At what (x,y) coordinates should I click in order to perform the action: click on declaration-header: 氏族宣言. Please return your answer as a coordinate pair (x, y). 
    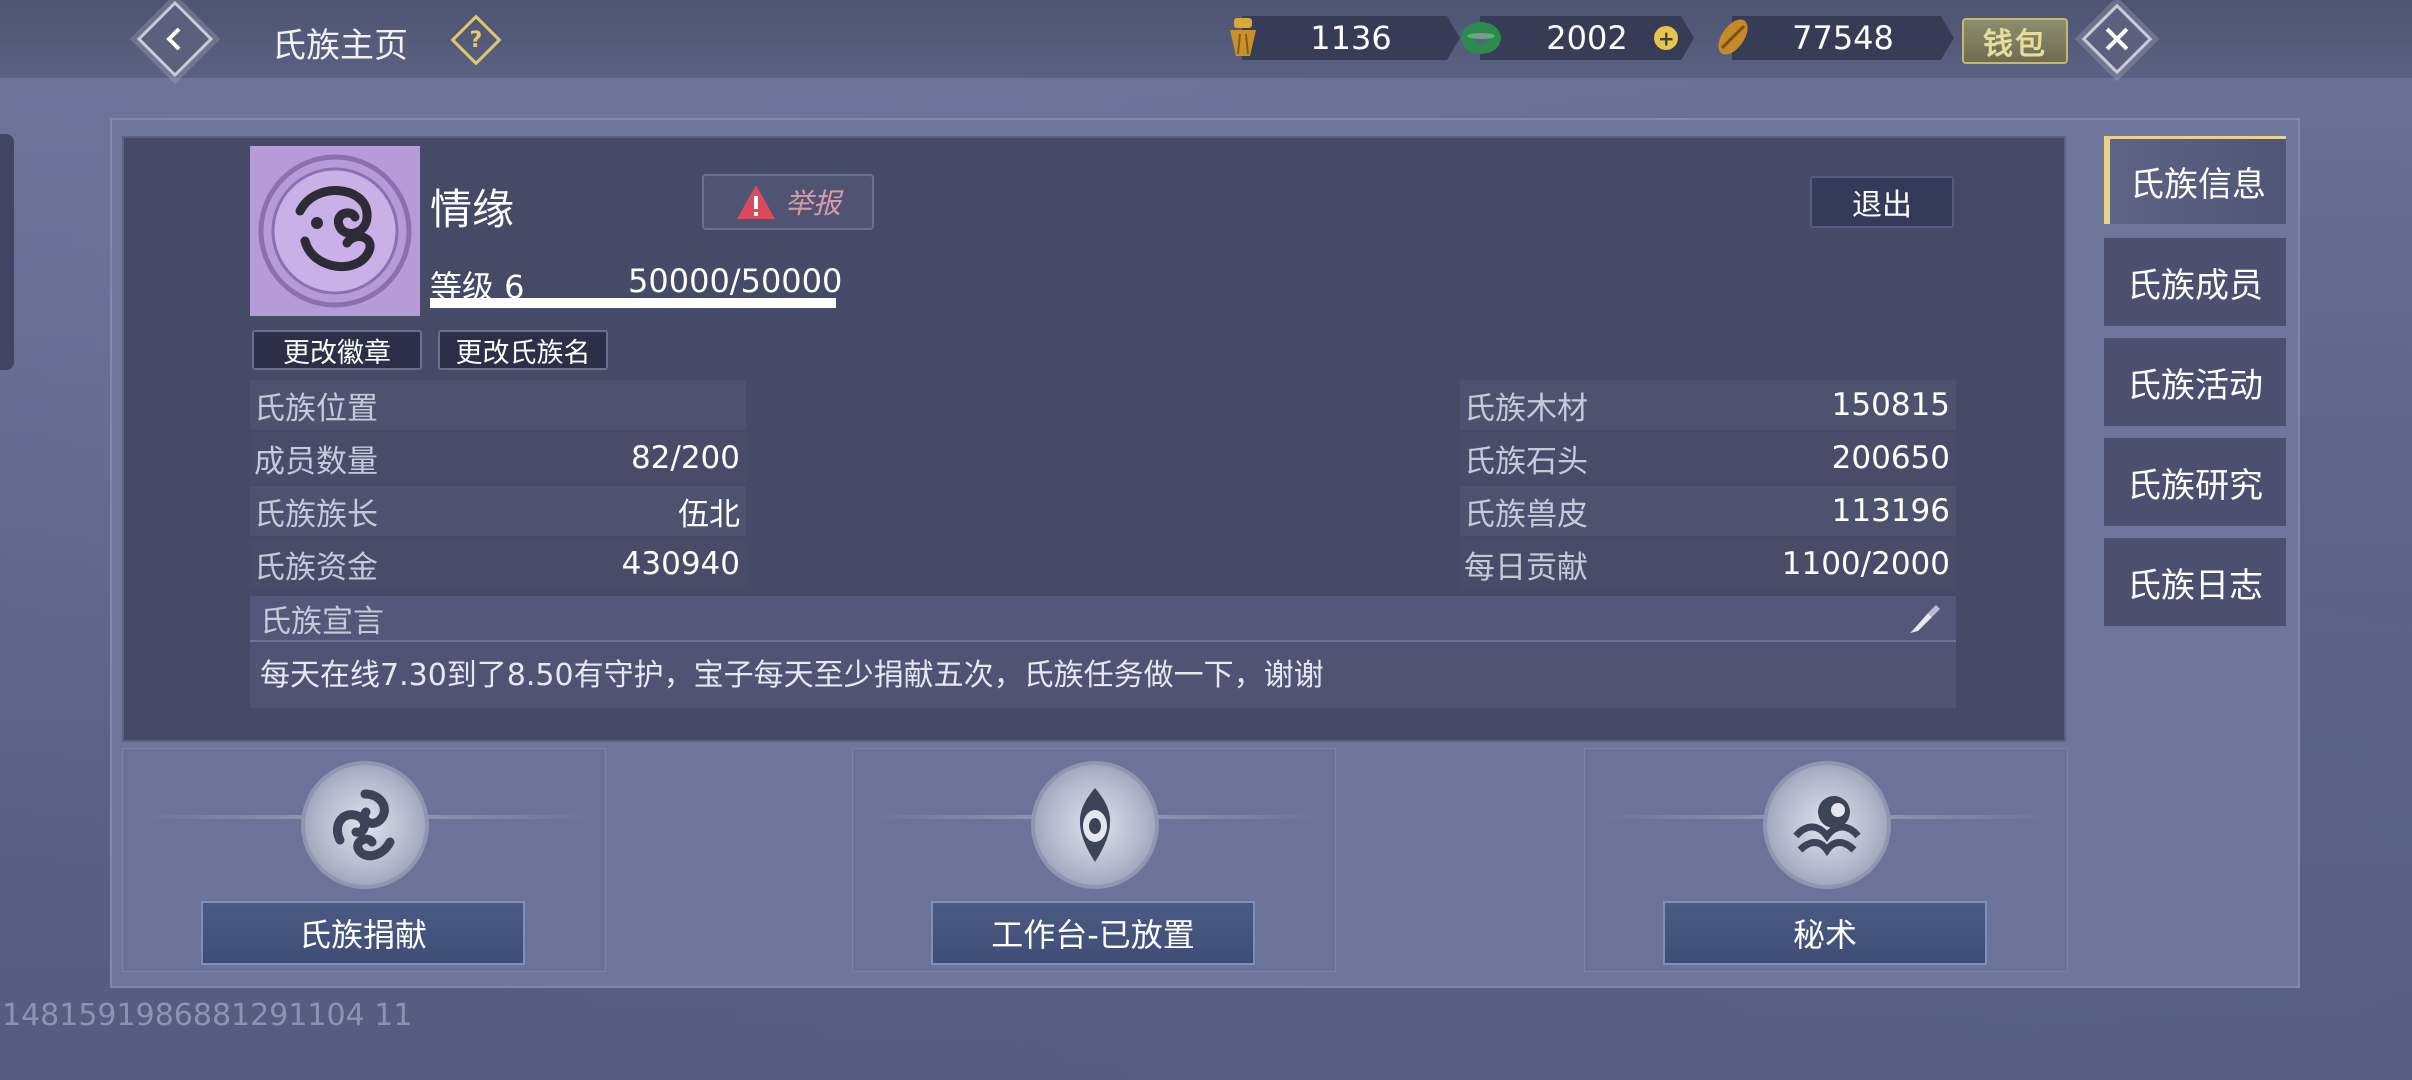
    Looking at the image, I should click on (1103, 619).